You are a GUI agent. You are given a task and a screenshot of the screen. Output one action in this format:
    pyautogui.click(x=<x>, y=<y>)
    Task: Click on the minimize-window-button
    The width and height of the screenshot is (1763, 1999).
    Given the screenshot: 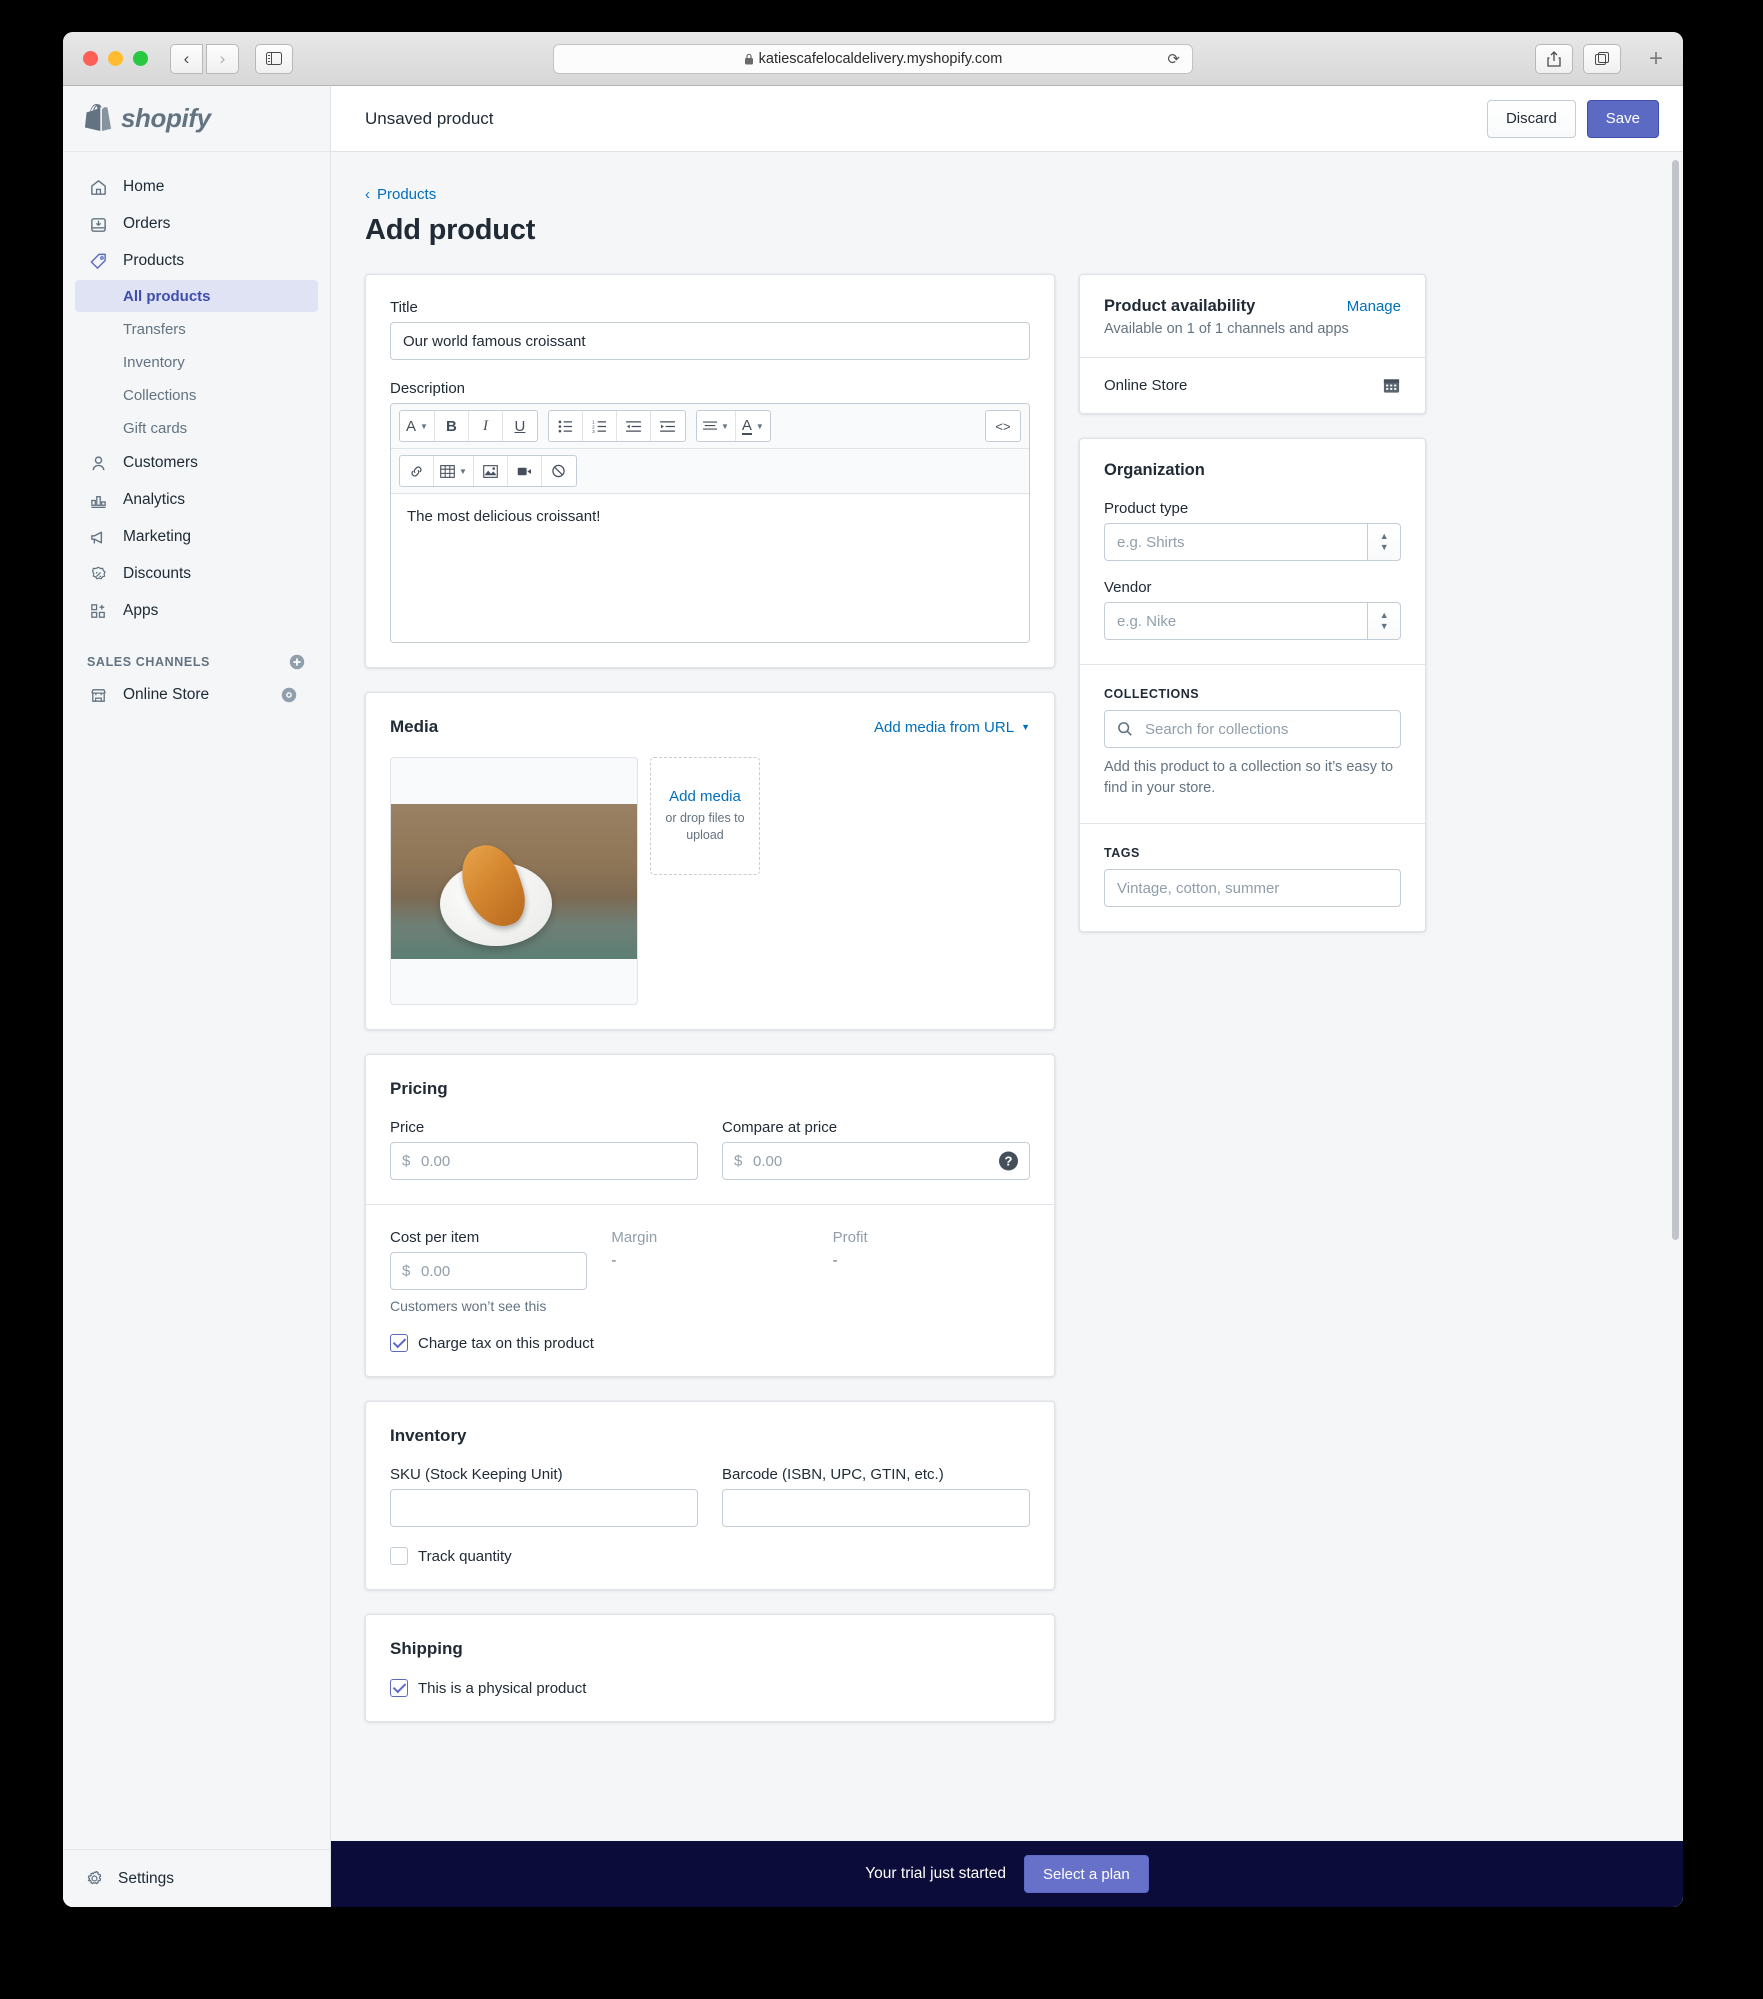 What is the action you would take?
    pyautogui.click(x=115, y=58)
    